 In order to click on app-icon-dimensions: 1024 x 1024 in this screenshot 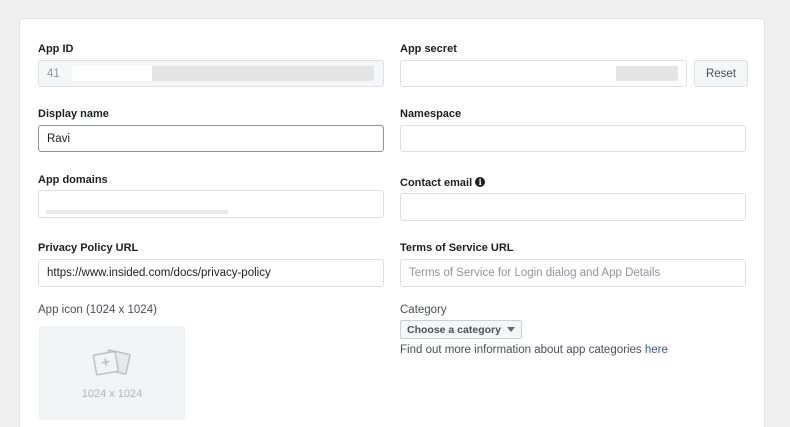, I will do `click(112, 394)`.